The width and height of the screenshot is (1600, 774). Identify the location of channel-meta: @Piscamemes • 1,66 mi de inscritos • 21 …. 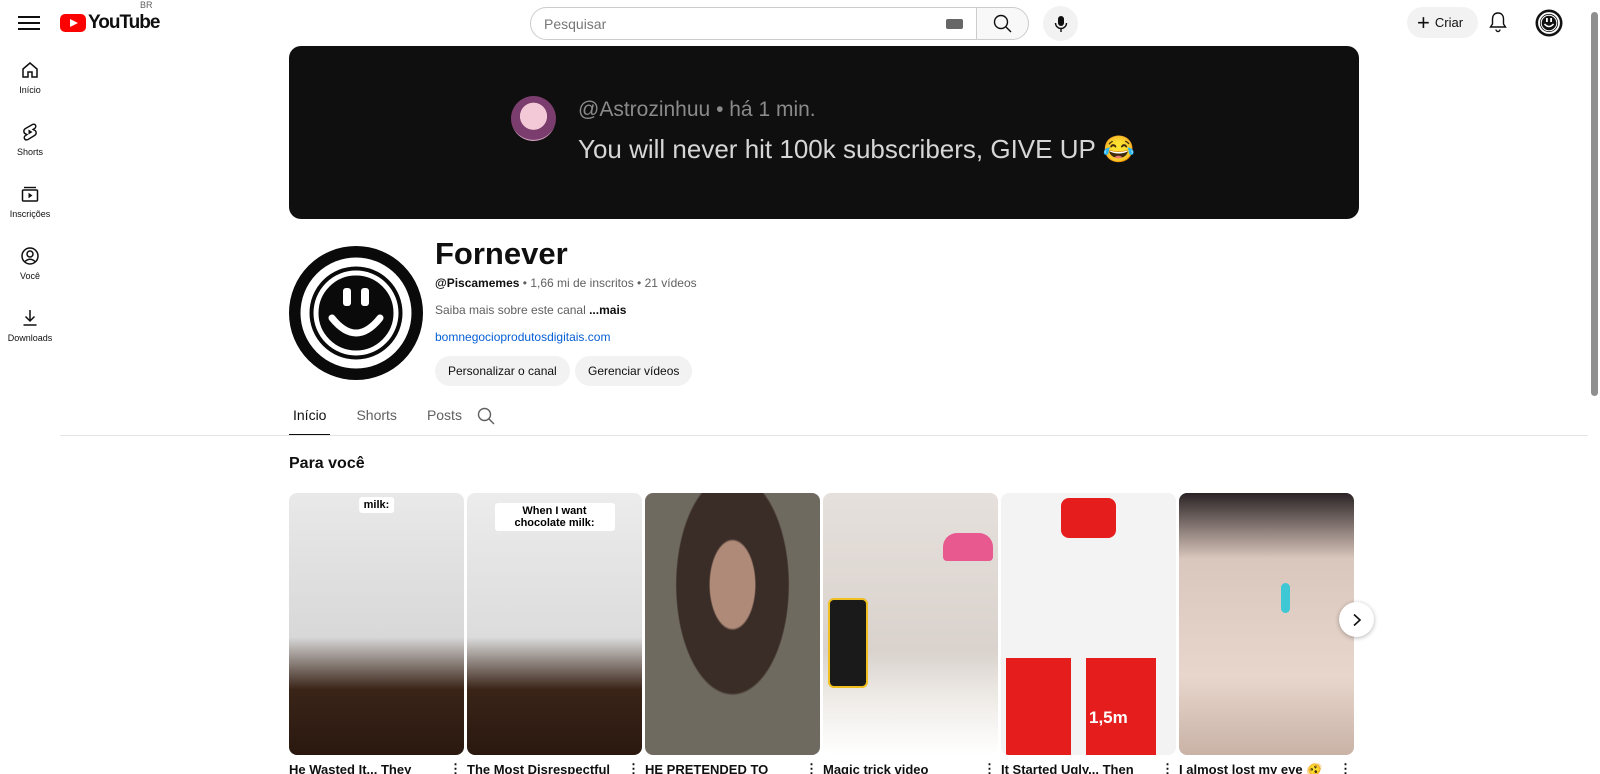
(566, 283).